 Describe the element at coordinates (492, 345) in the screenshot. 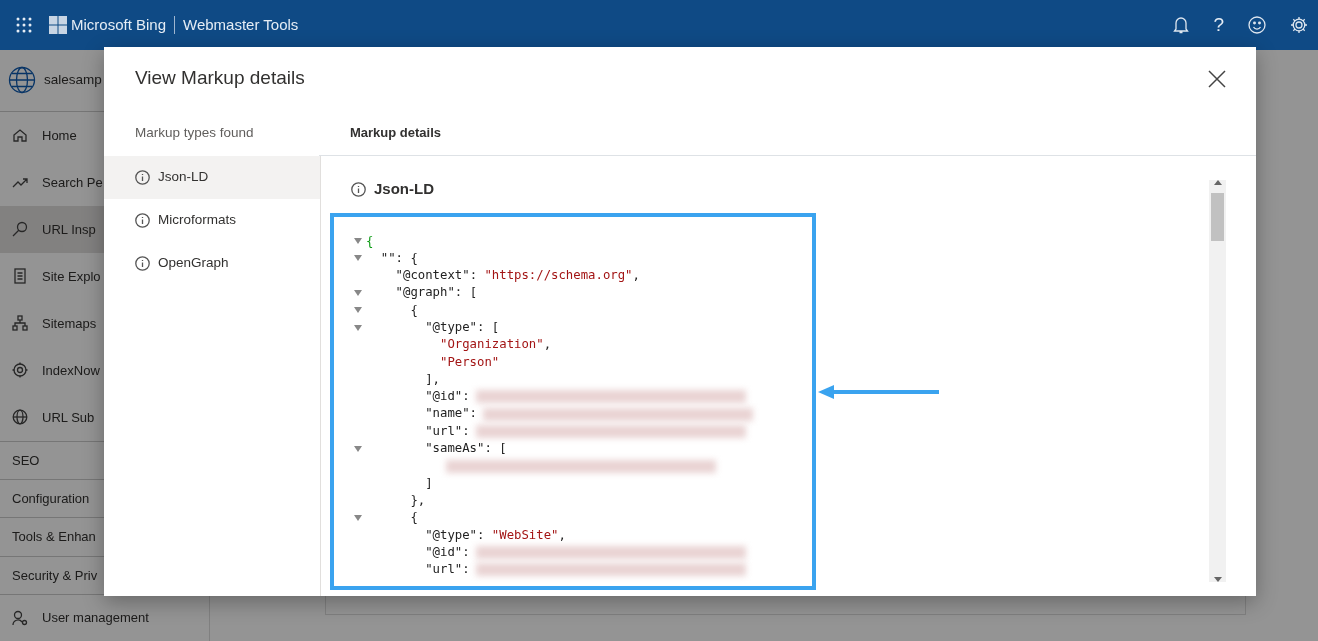

I see `string-value: "Organization"` at that location.